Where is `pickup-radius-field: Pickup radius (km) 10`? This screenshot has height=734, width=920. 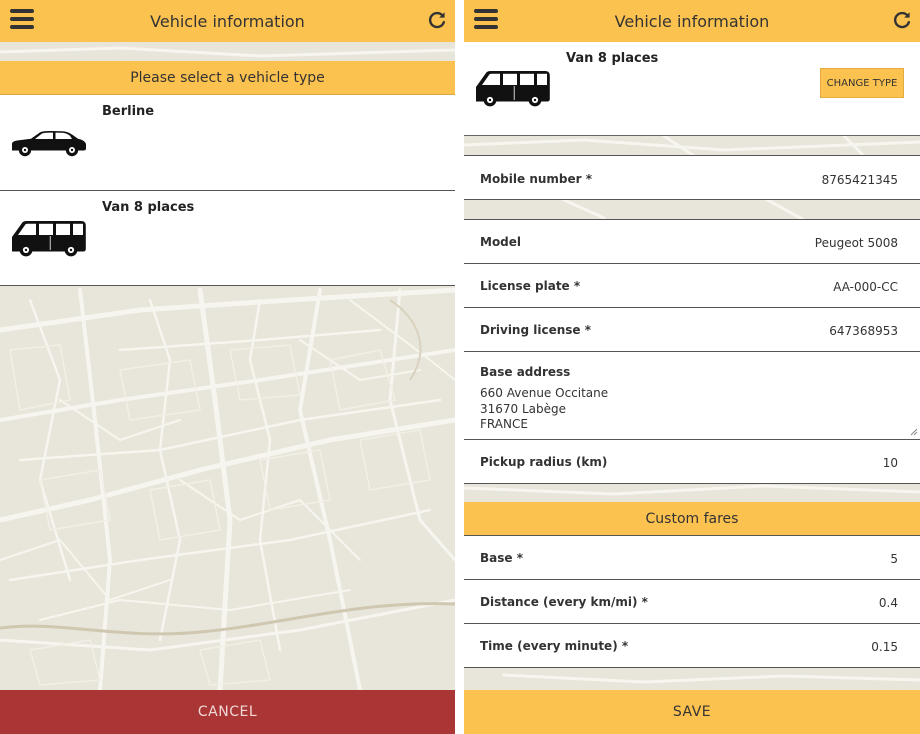 pickup-radius-field: Pickup radius (km) 10 is located at coordinates (692, 461).